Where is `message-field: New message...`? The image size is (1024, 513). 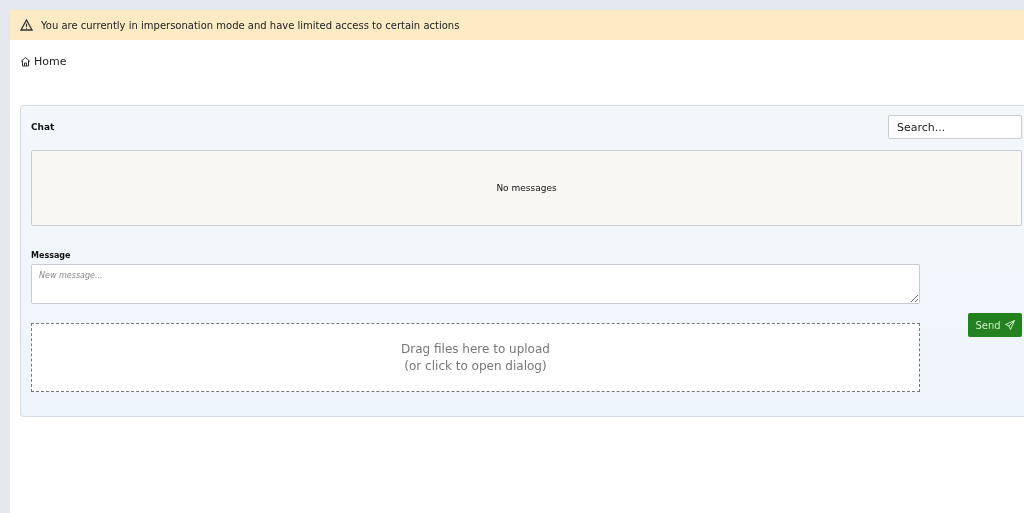 message-field: New message... is located at coordinates (475, 284).